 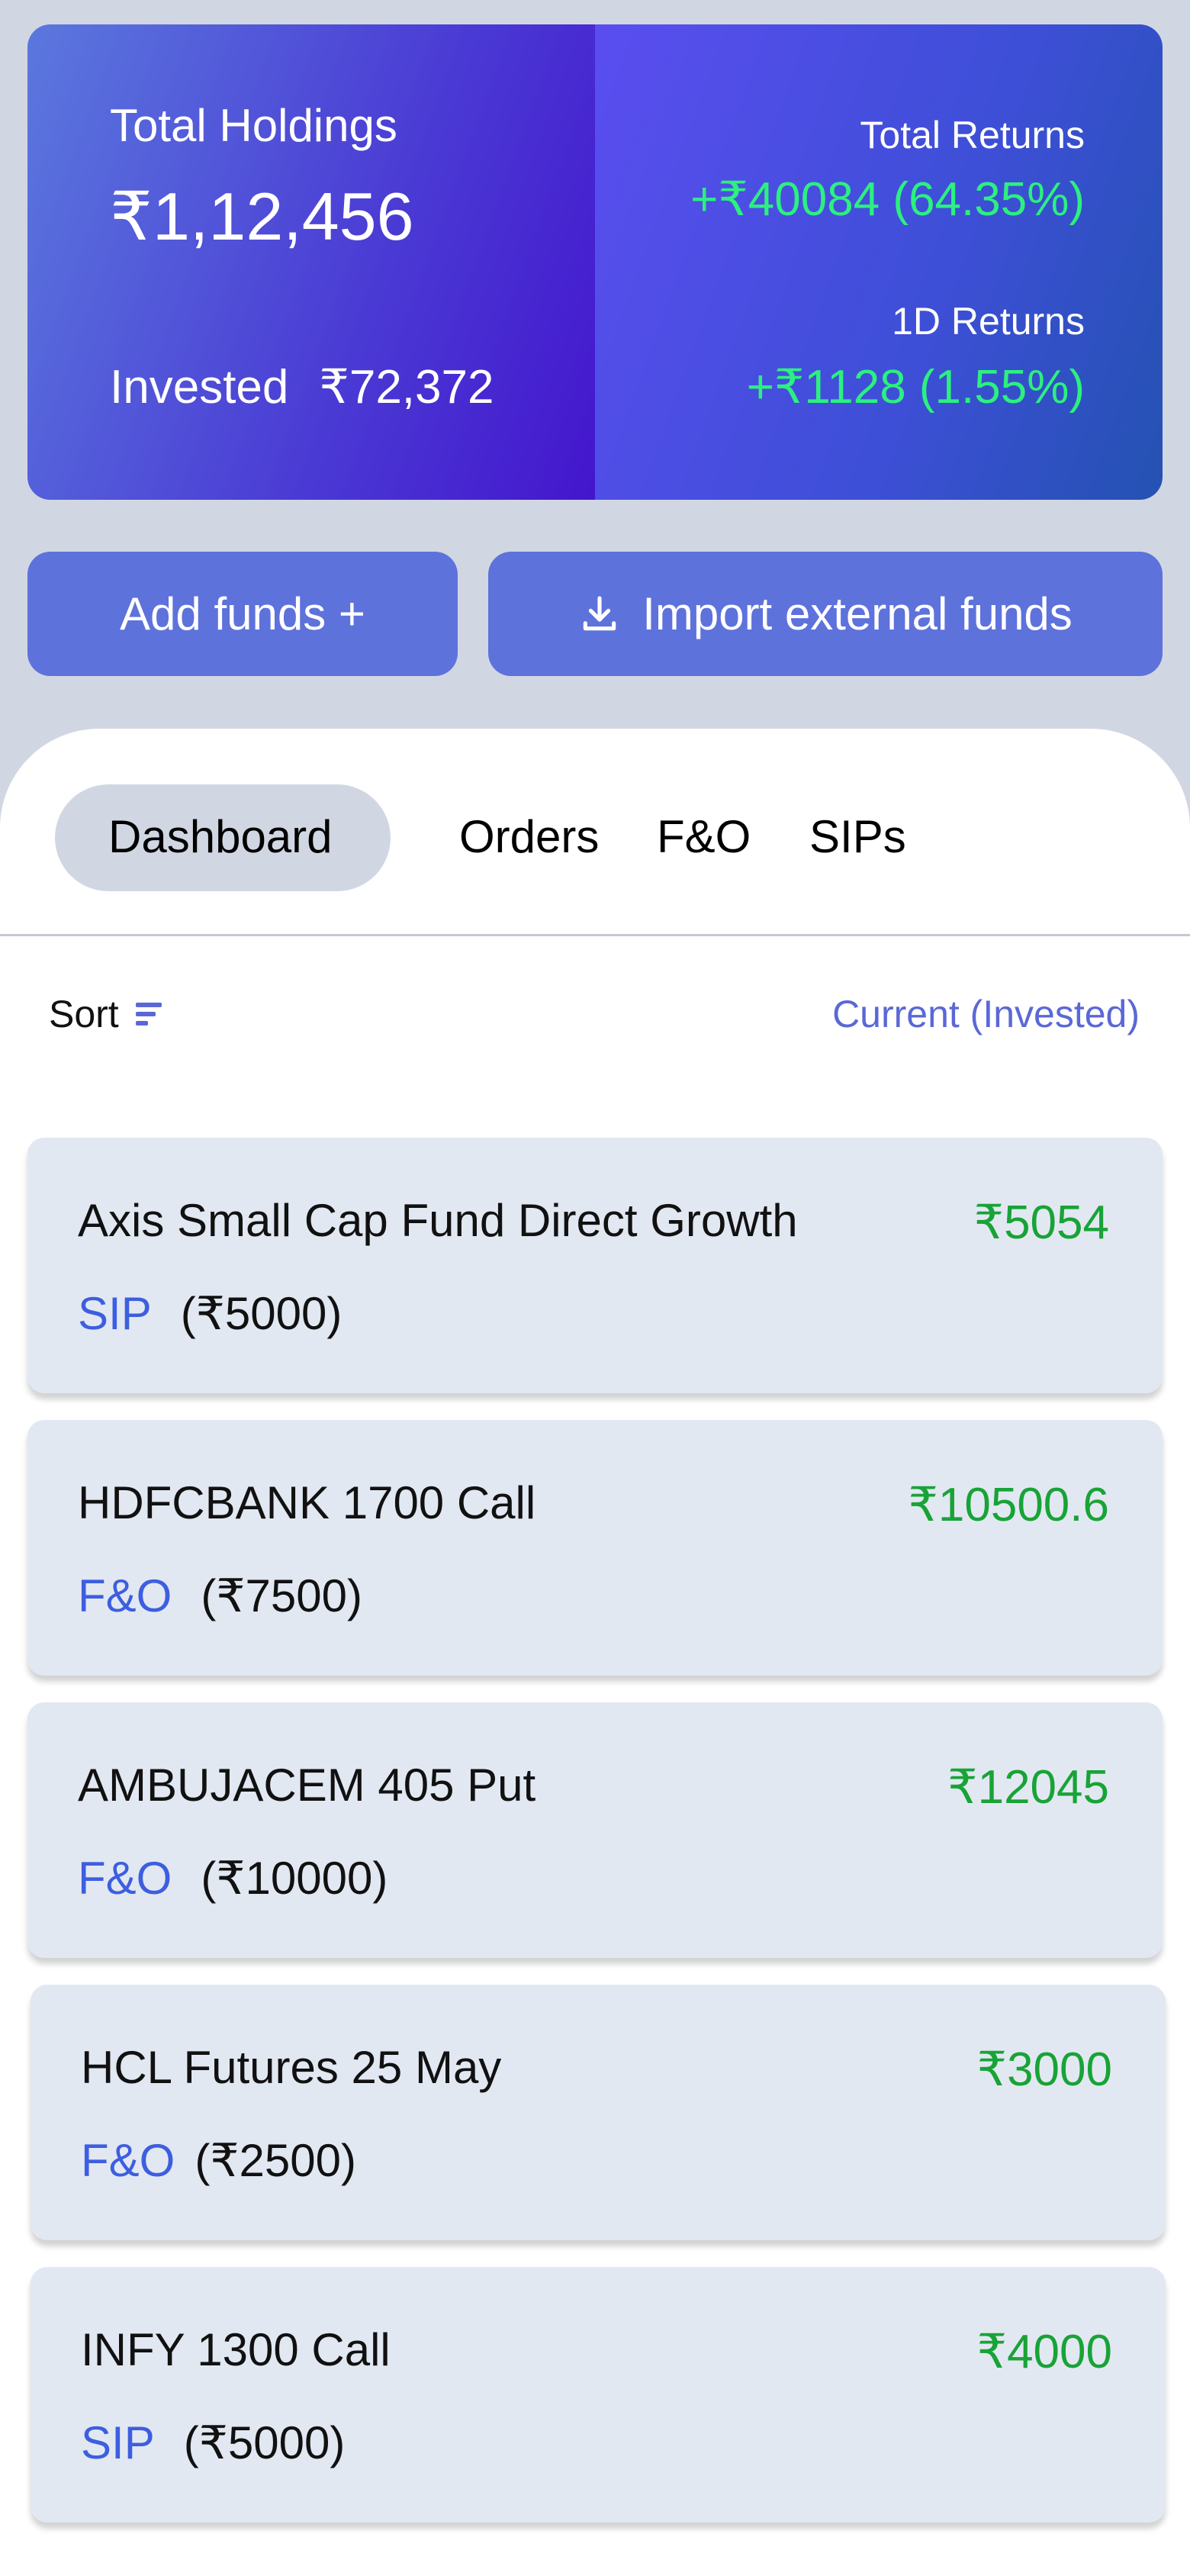 What do you see at coordinates (595, 1830) in the screenshot?
I see `holding-card: AMBUJACEM 405 Put ₹12045 F&O (₹10000)` at bounding box center [595, 1830].